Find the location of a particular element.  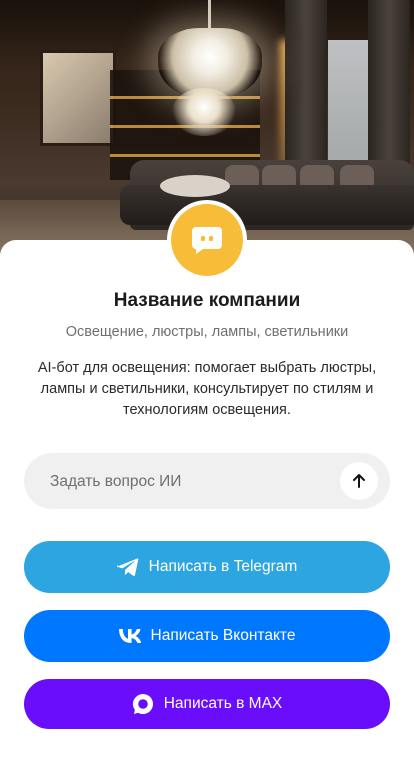

company-name: Название компании is located at coordinates (207, 300).